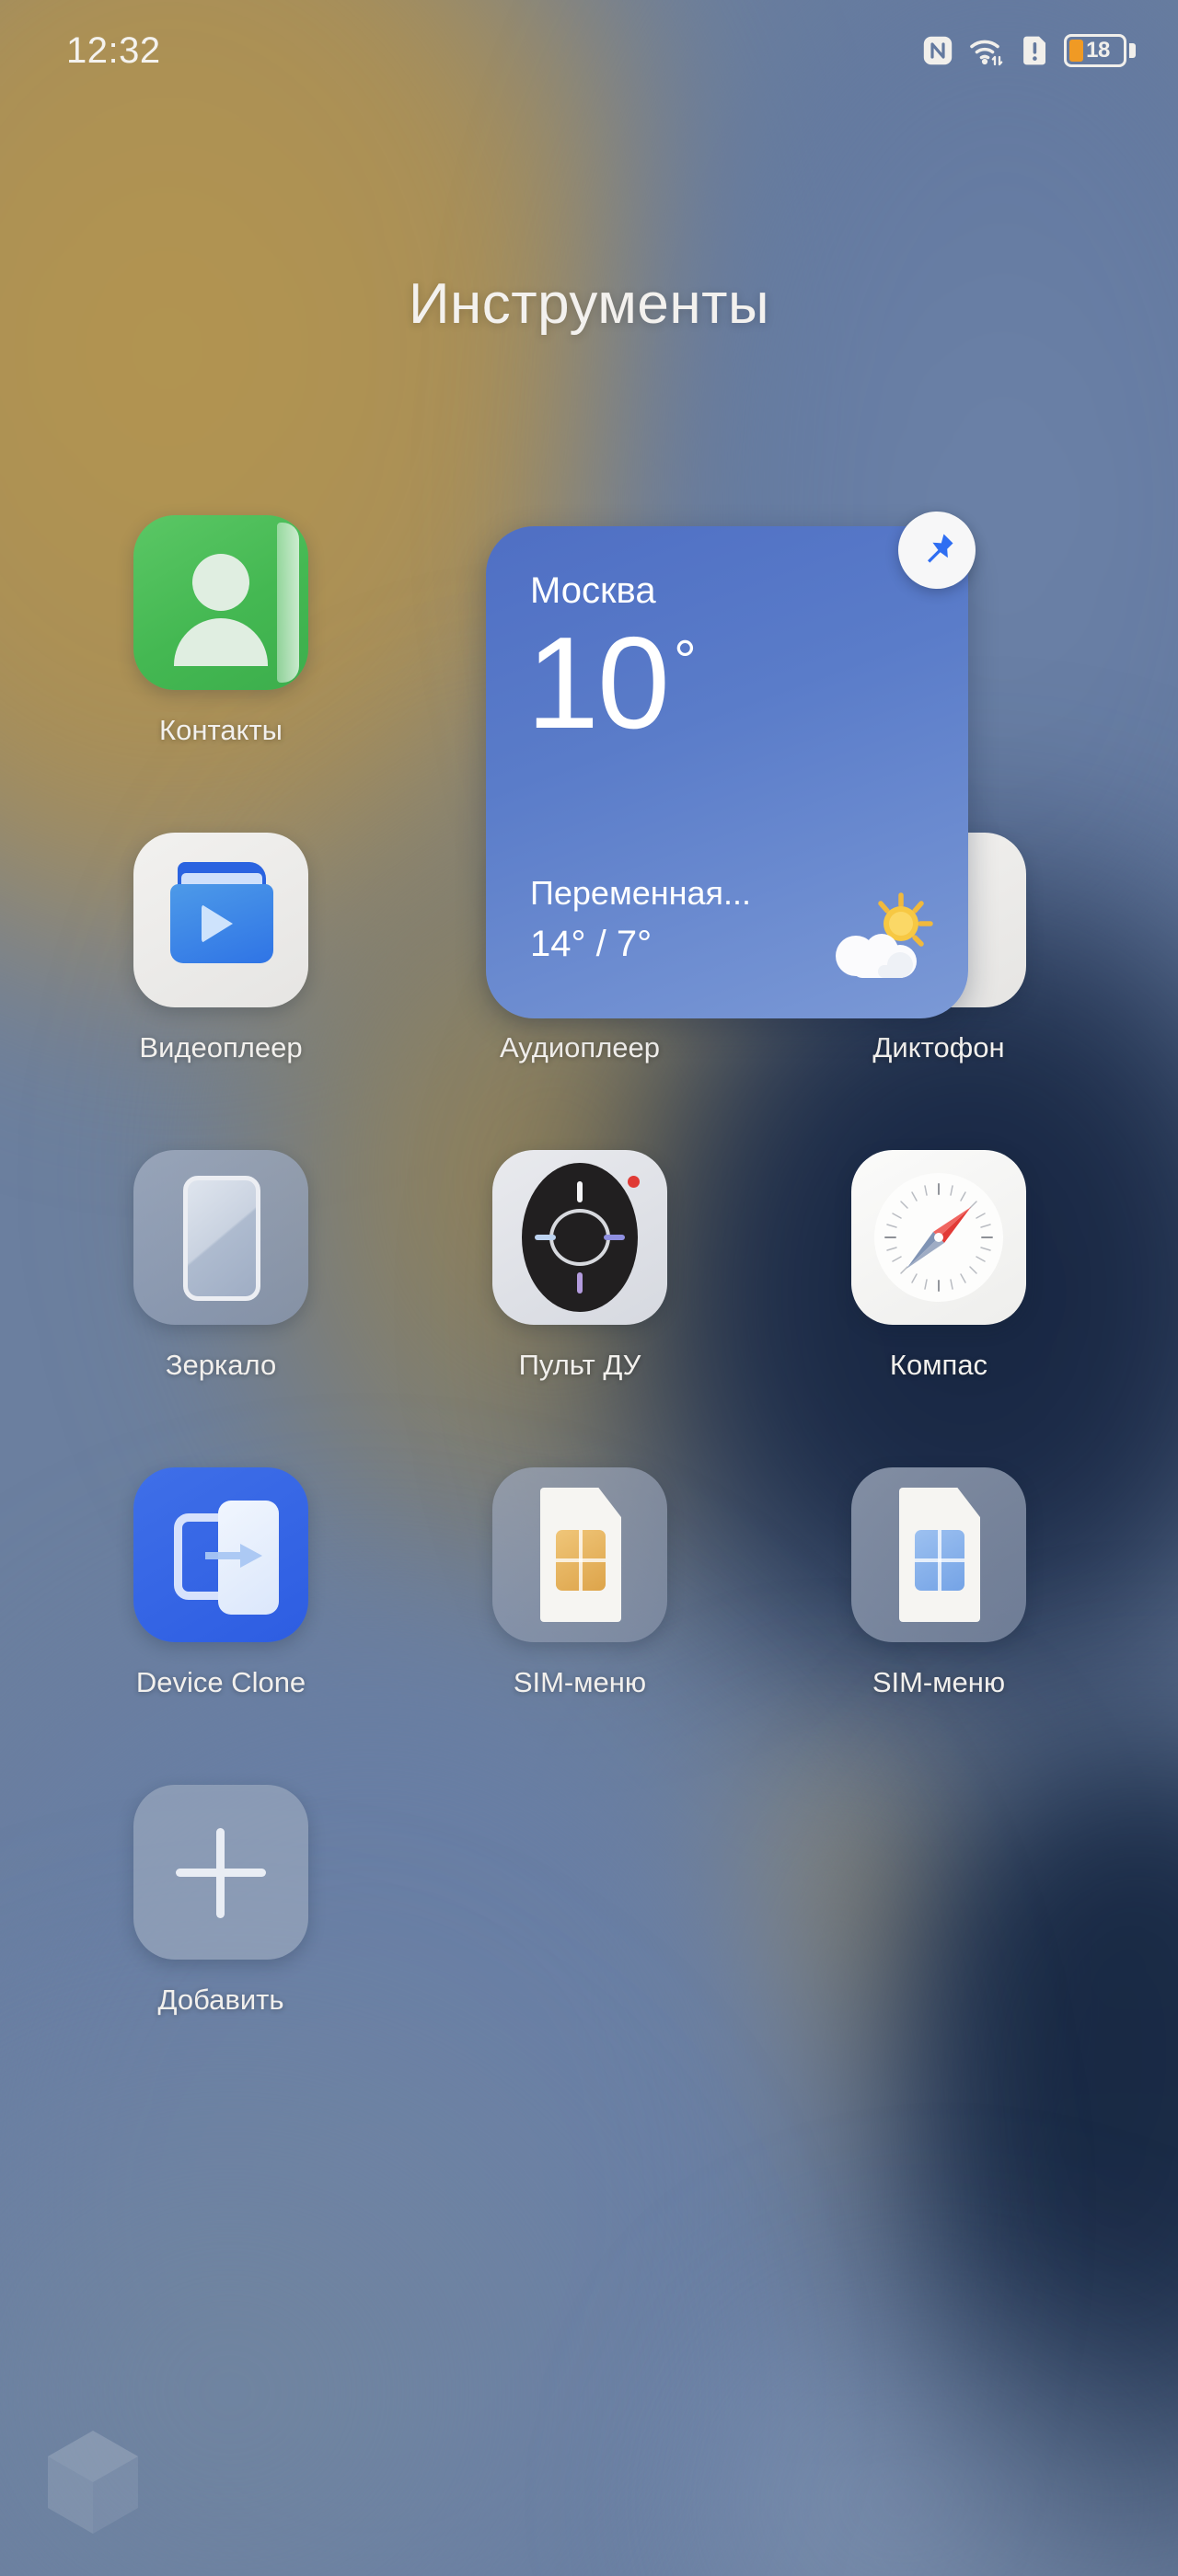  What do you see at coordinates (938, 1237) in the screenshot?
I see `compass-icon` at bounding box center [938, 1237].